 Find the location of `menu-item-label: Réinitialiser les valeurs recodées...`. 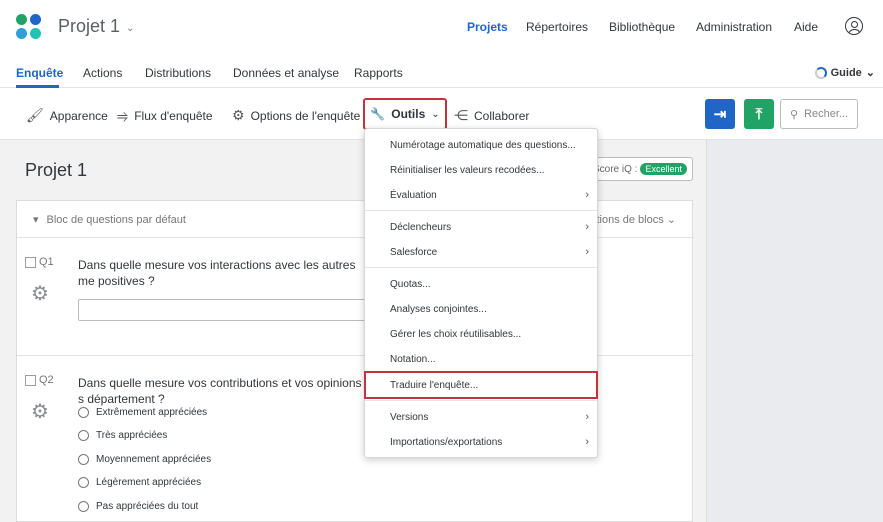

menu-item-label: Réinitialiser les valeurs recodées... is located at coordinates (467, 170).